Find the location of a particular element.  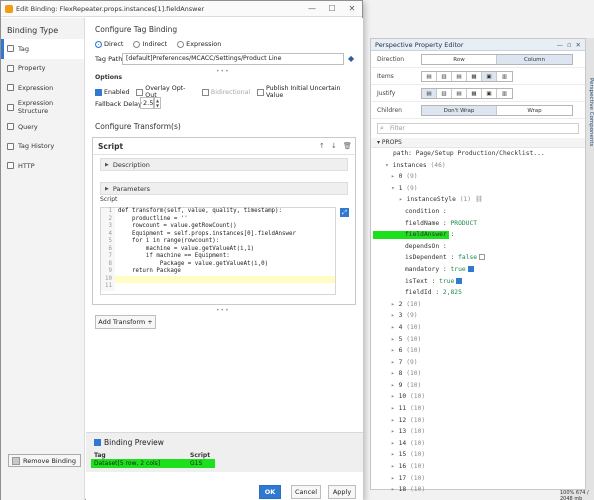

dont-wrap-option: Don't Wrap is located at coordinates (459, 110).